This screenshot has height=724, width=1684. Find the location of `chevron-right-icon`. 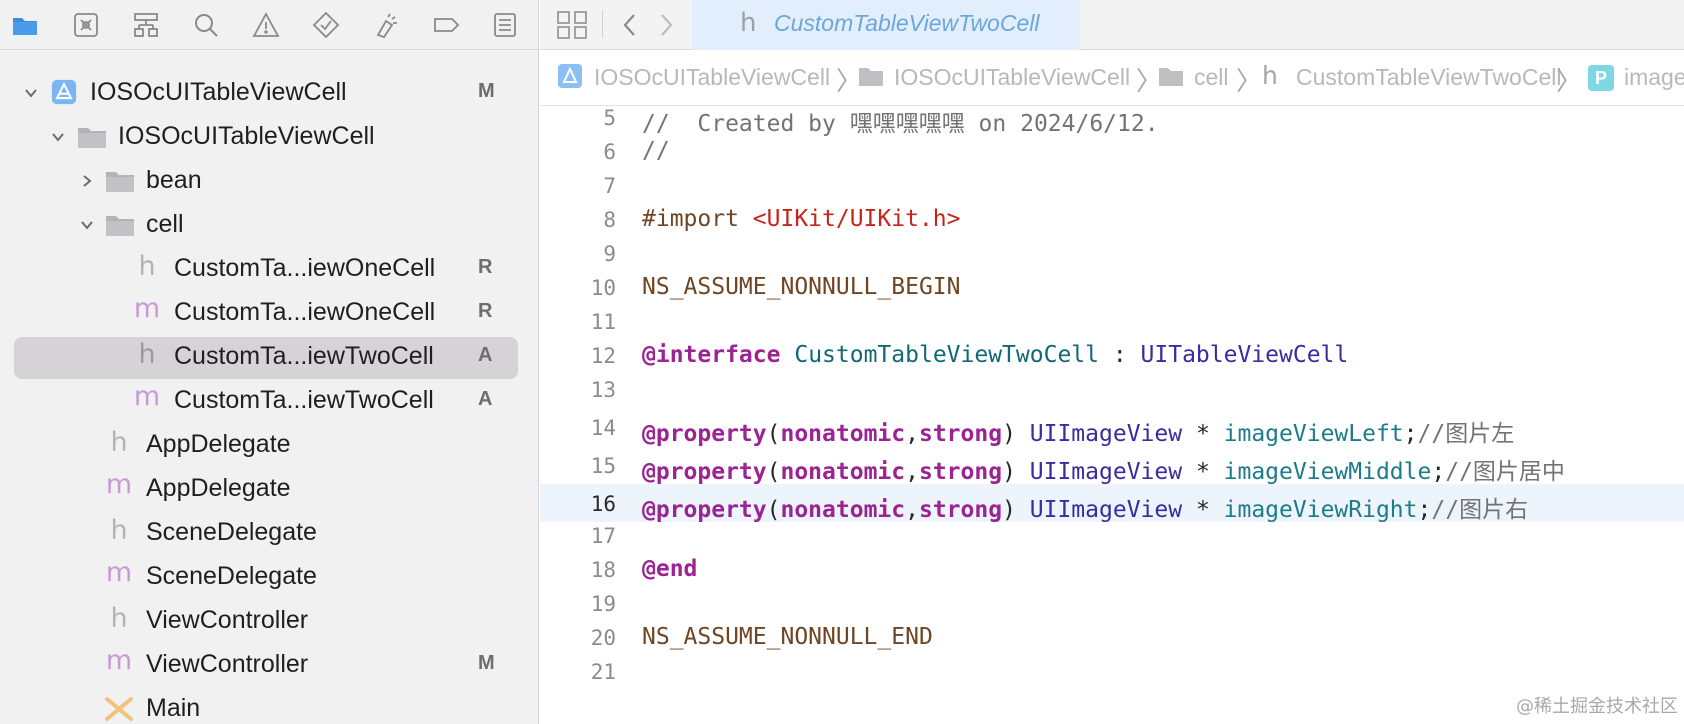

chevron-right-icon is located at coordinates (87, 181).